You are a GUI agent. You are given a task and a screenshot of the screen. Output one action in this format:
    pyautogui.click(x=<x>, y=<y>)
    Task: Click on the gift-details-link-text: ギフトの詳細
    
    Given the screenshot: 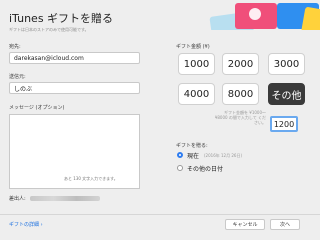 What is the action you would take?
    pyautogui.click(x=24, y=225)
    